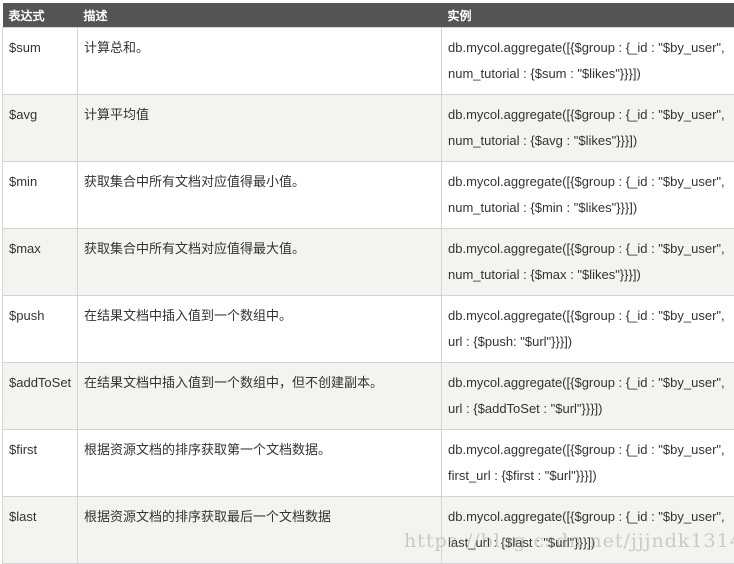 The width and height of the screenshot is (734, 564). Describe the element at coordinates (40, 530) in the screenshot. I see `expression-cell: $last` at that location.